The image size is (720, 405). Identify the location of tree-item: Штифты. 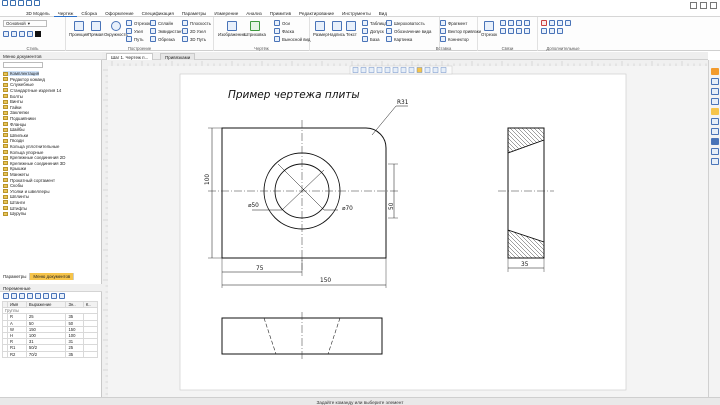
(15, 208).